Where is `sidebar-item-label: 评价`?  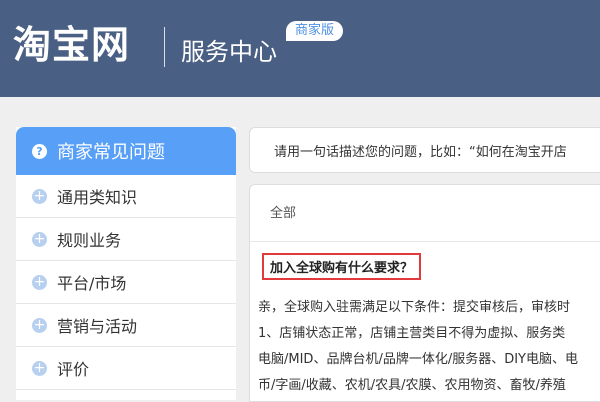
sidebar-item-label: 评价 is located at coordinates (73, 369).